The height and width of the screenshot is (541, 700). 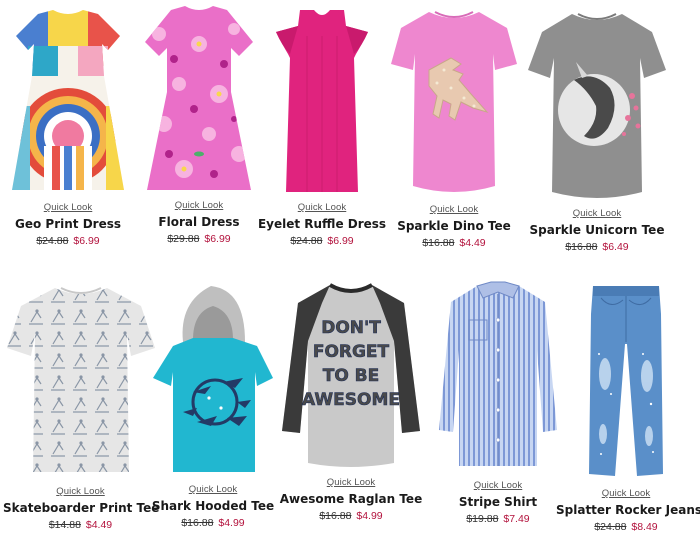 I want to click on skateboarder-print-tee-image, so click(x=81, y=382).